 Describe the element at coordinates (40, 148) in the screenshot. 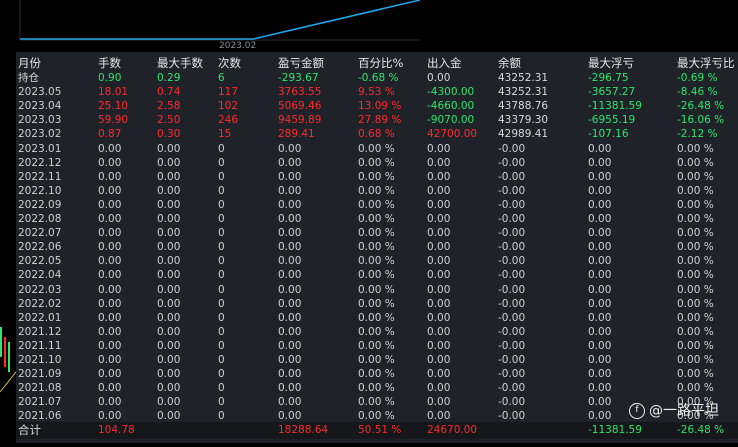

I see `cell-month: 2023.01` at that location.